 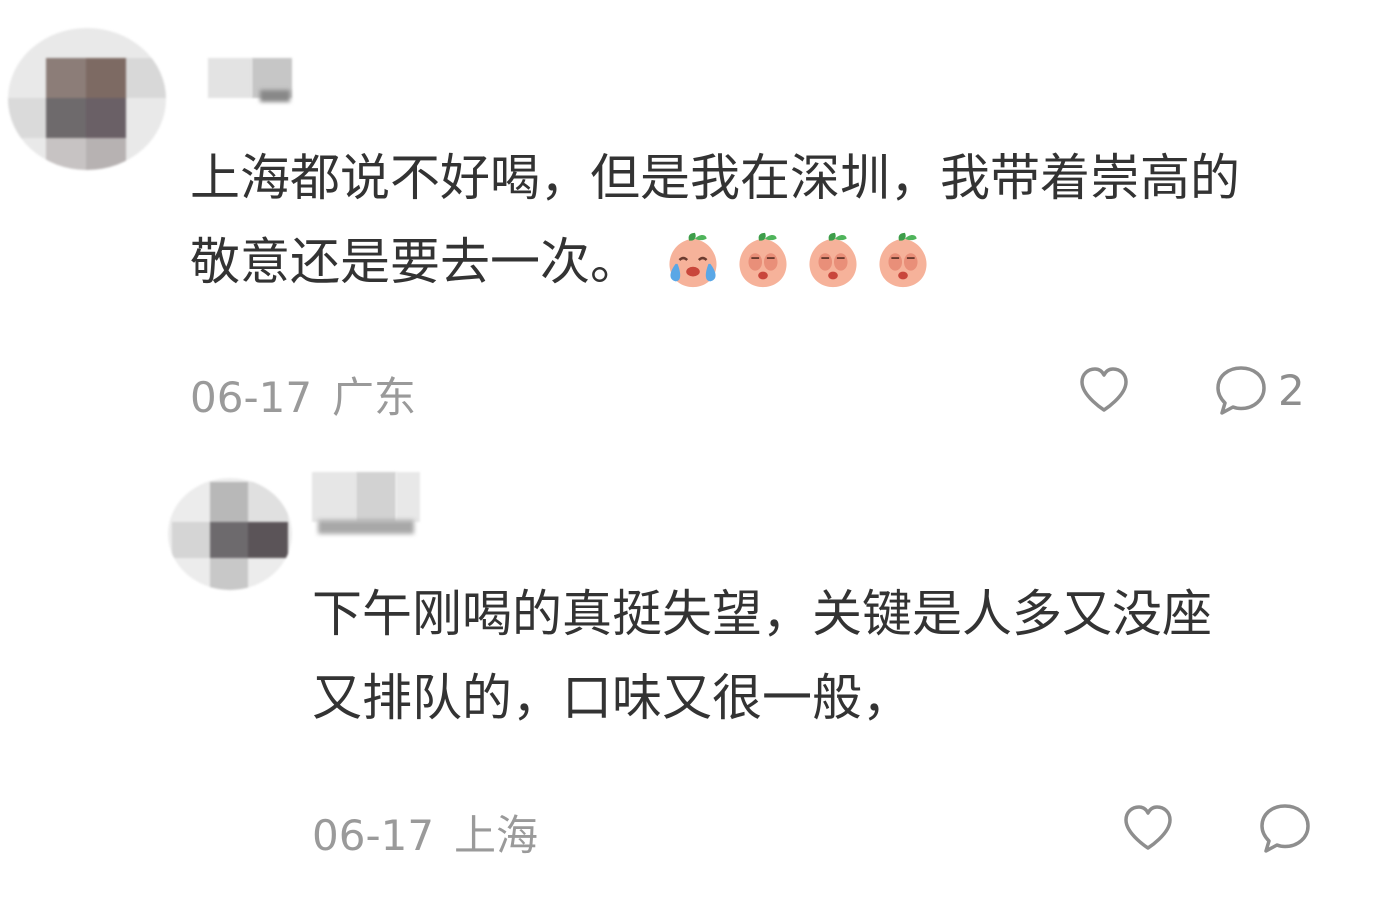 What do you see at coordinates (1291, 390) in the screenshot?
I see `reply-count: 2` at bounding box center [1291, 390].